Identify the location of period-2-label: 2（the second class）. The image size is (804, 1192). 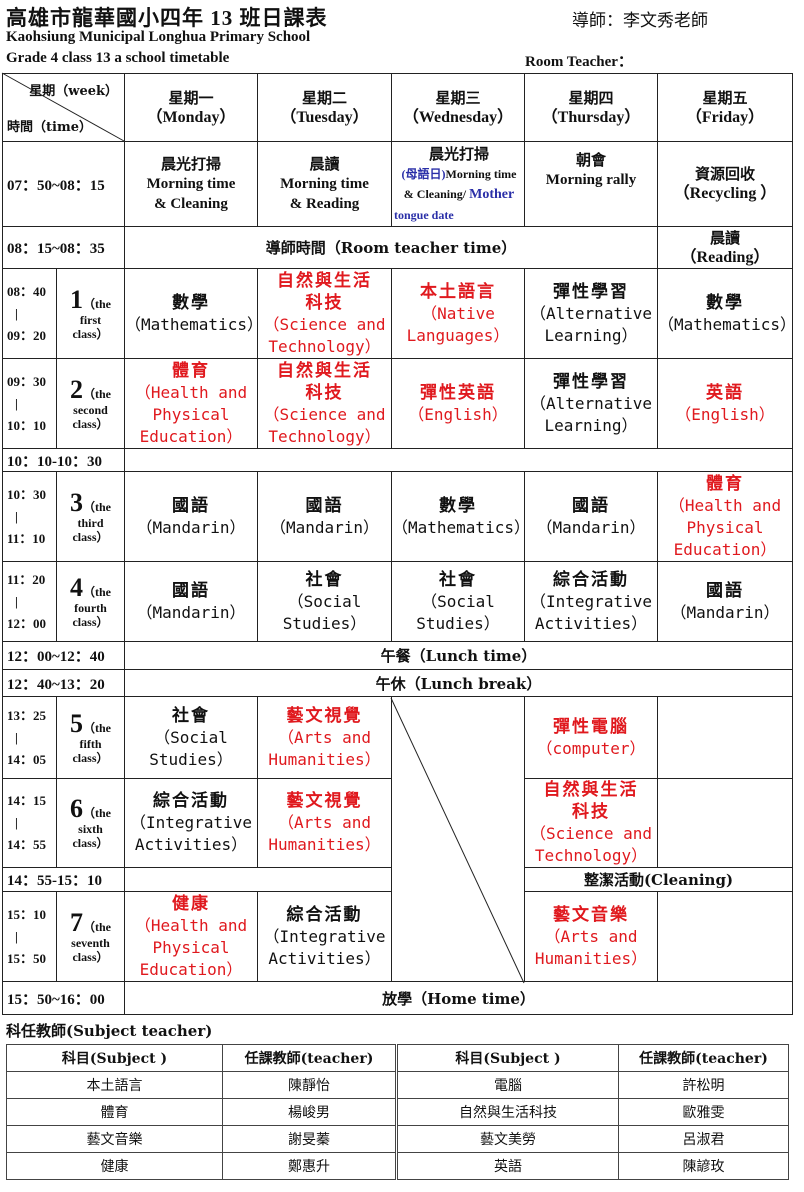
(90, 403).